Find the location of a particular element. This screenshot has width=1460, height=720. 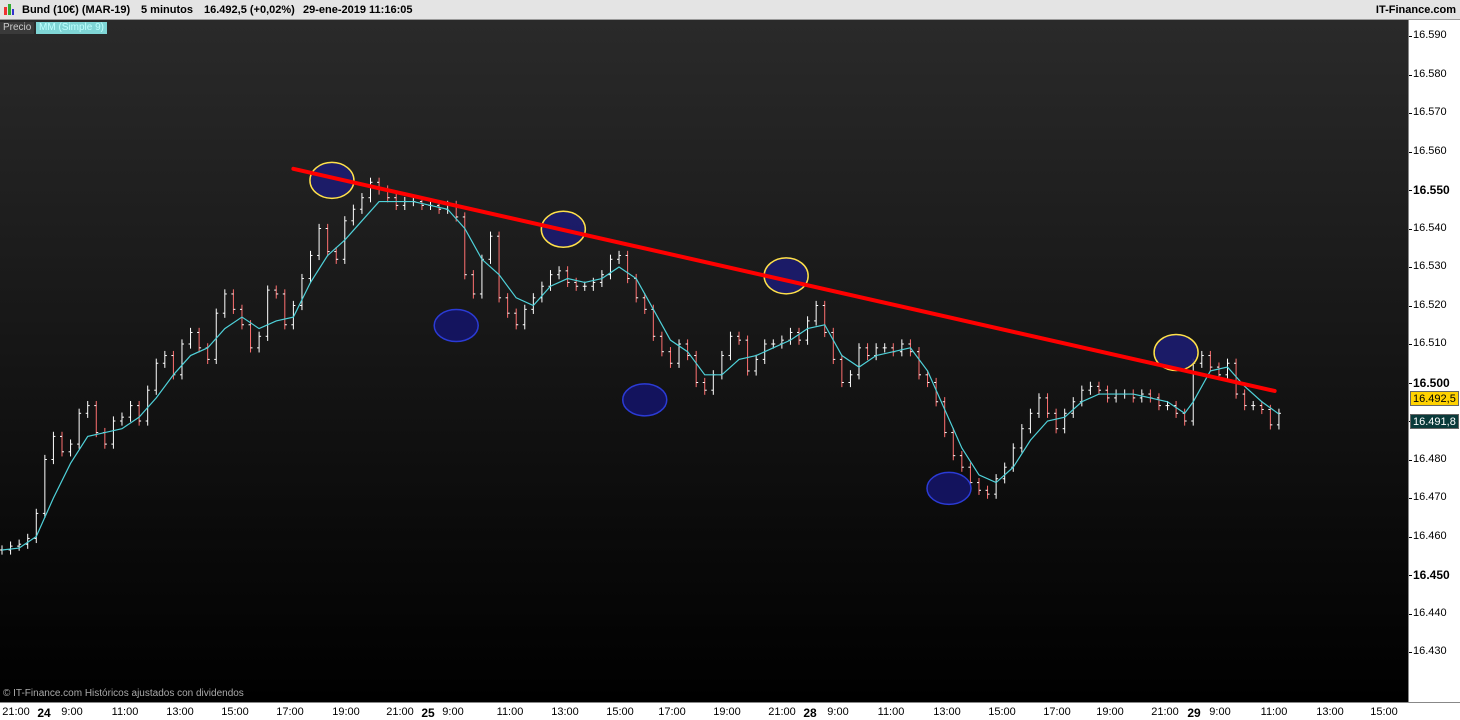

price-tick-label: 16.540 is located at coordinates (1430, 227).